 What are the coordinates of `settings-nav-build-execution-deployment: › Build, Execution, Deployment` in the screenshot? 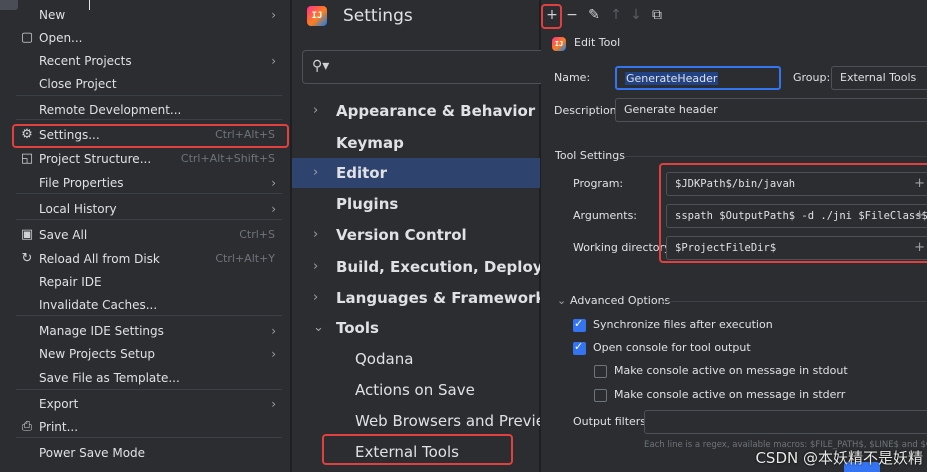 It's located at (416, 267).